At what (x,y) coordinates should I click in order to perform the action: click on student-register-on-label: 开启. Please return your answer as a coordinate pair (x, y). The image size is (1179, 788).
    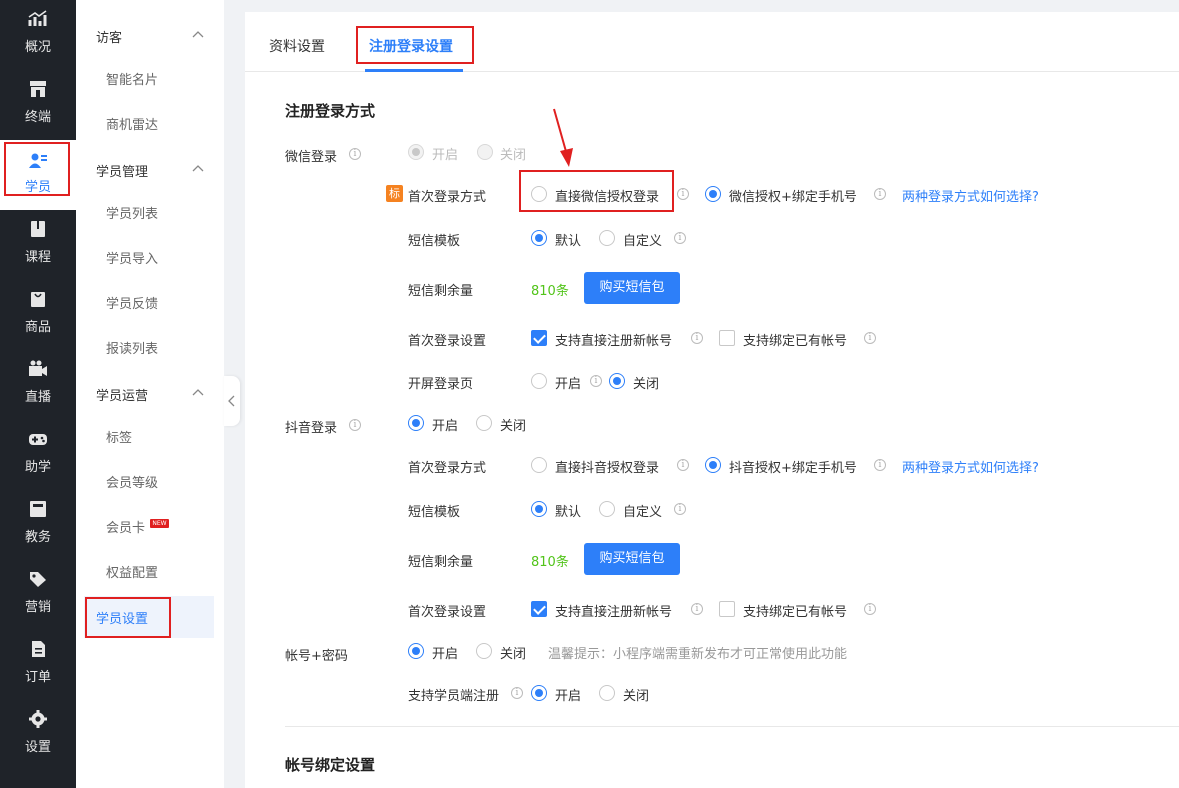
    Looking at the image, I should click on (568, 696).